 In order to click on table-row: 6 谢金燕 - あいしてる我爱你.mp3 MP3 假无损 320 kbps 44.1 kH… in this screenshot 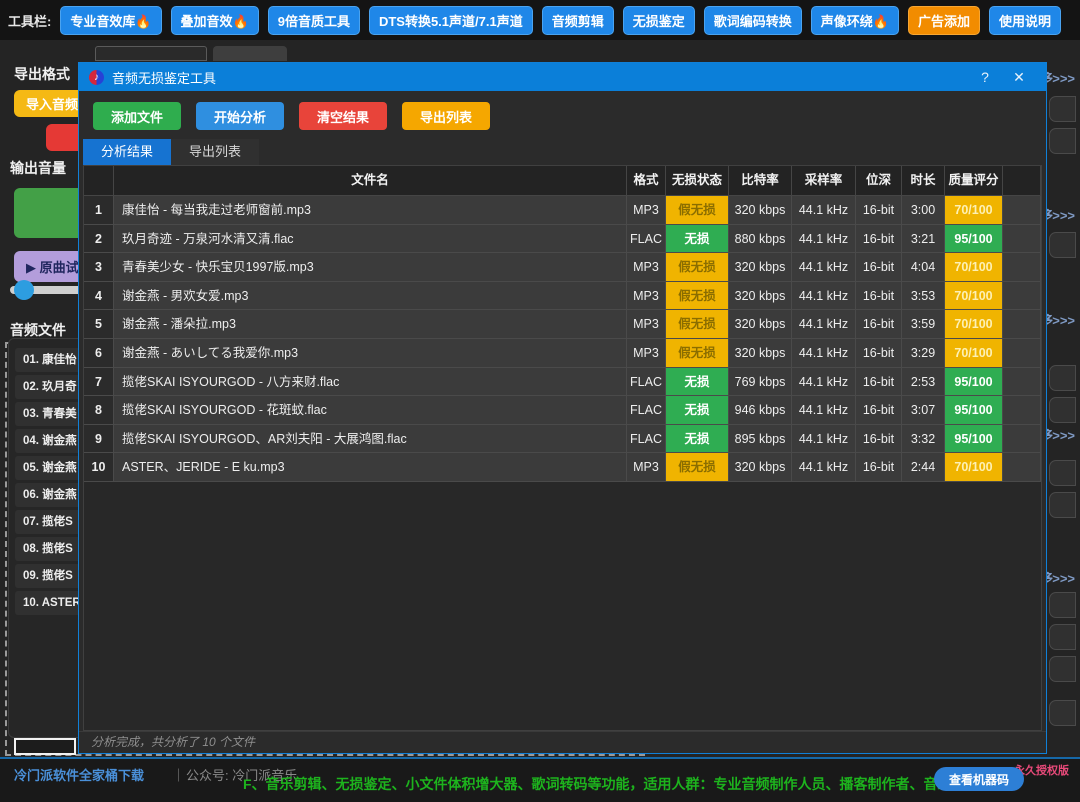, I will do `click(562, 353)`.